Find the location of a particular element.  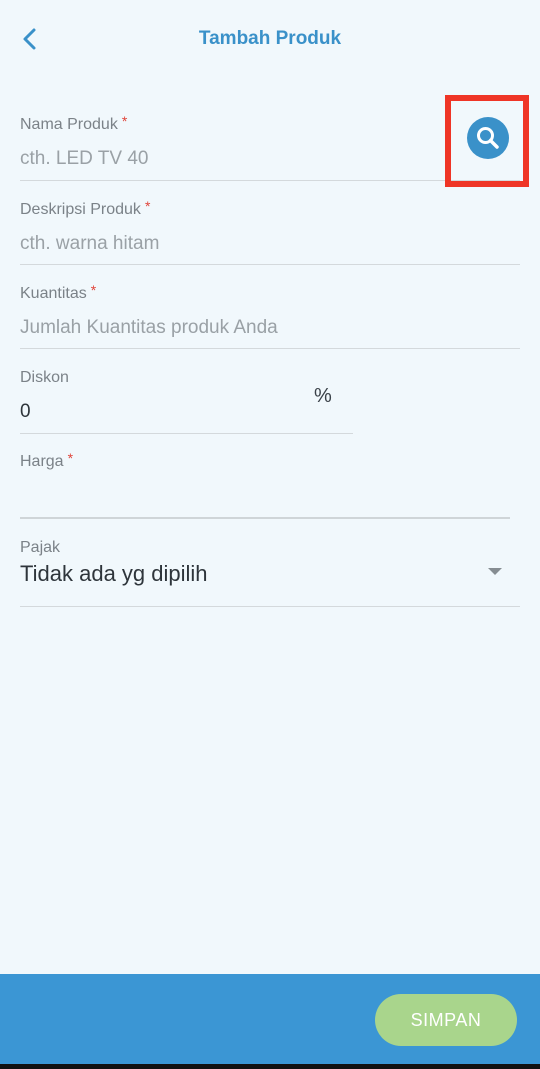

deskripsi-produk-field: Deskripsi Produk * is located at coordinates (270, 233).